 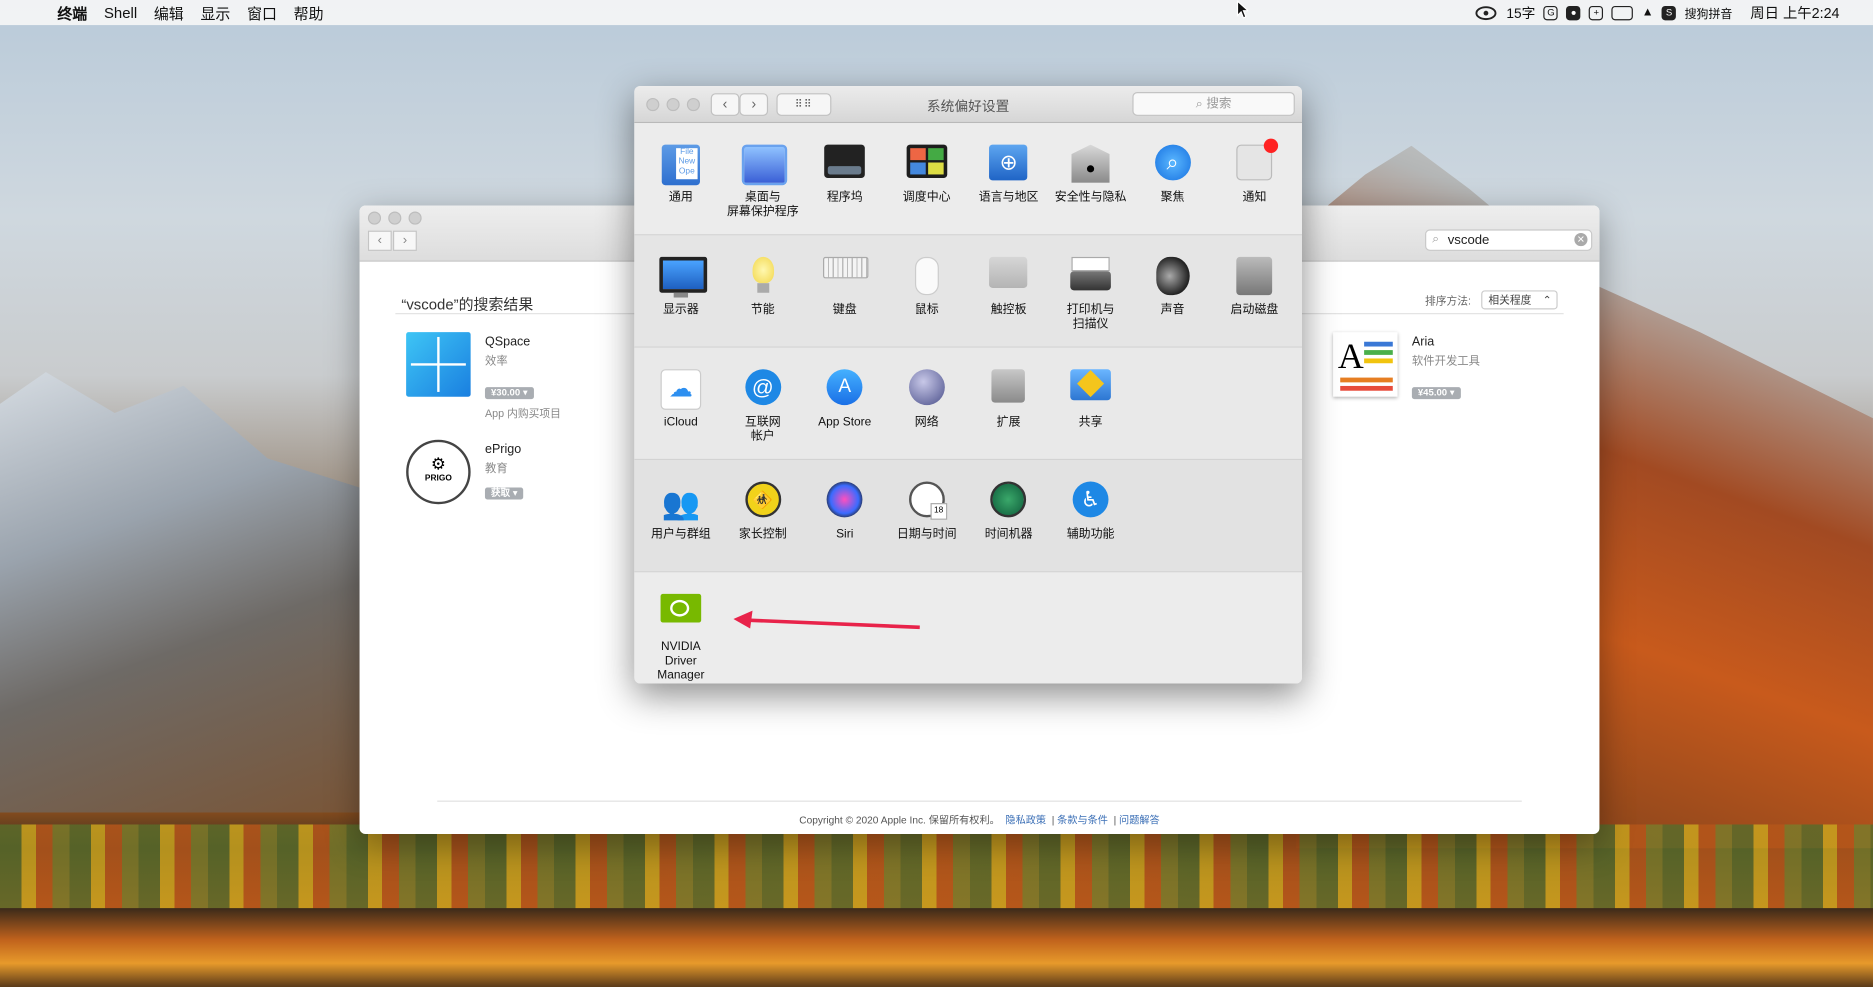 I want to click on app-name: QSpace, so click(x=507, y=341).